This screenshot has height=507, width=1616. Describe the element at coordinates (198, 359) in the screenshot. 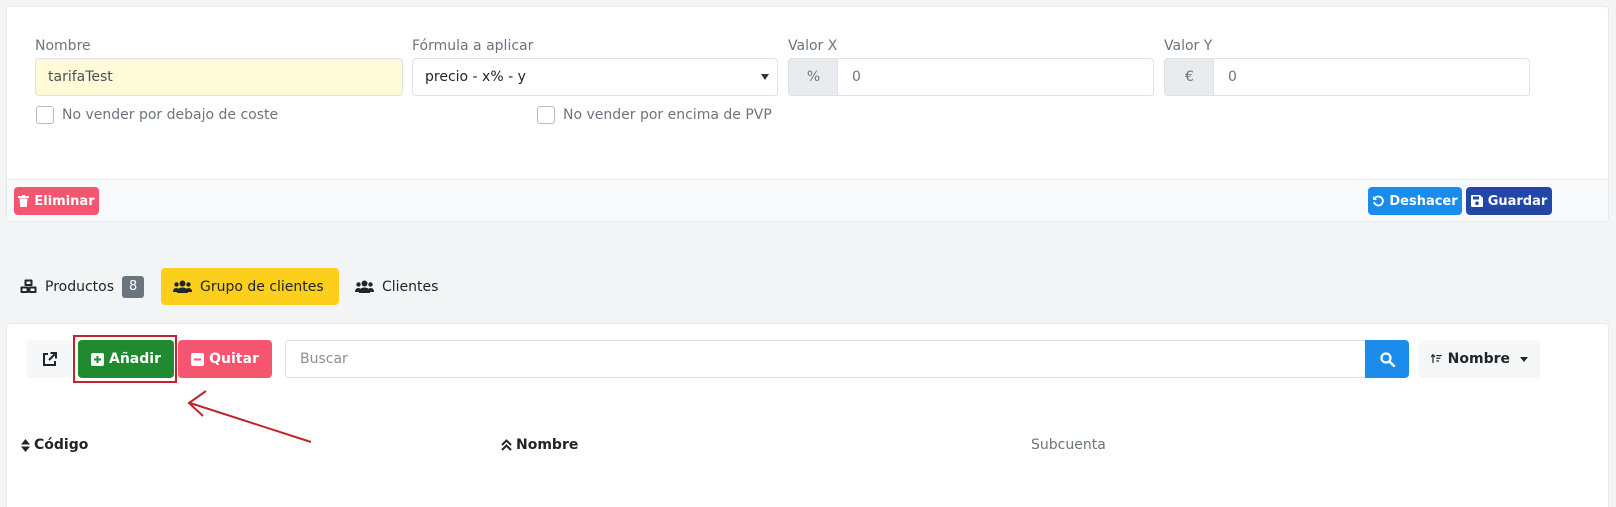

I see `minus-square-icon` at that location.